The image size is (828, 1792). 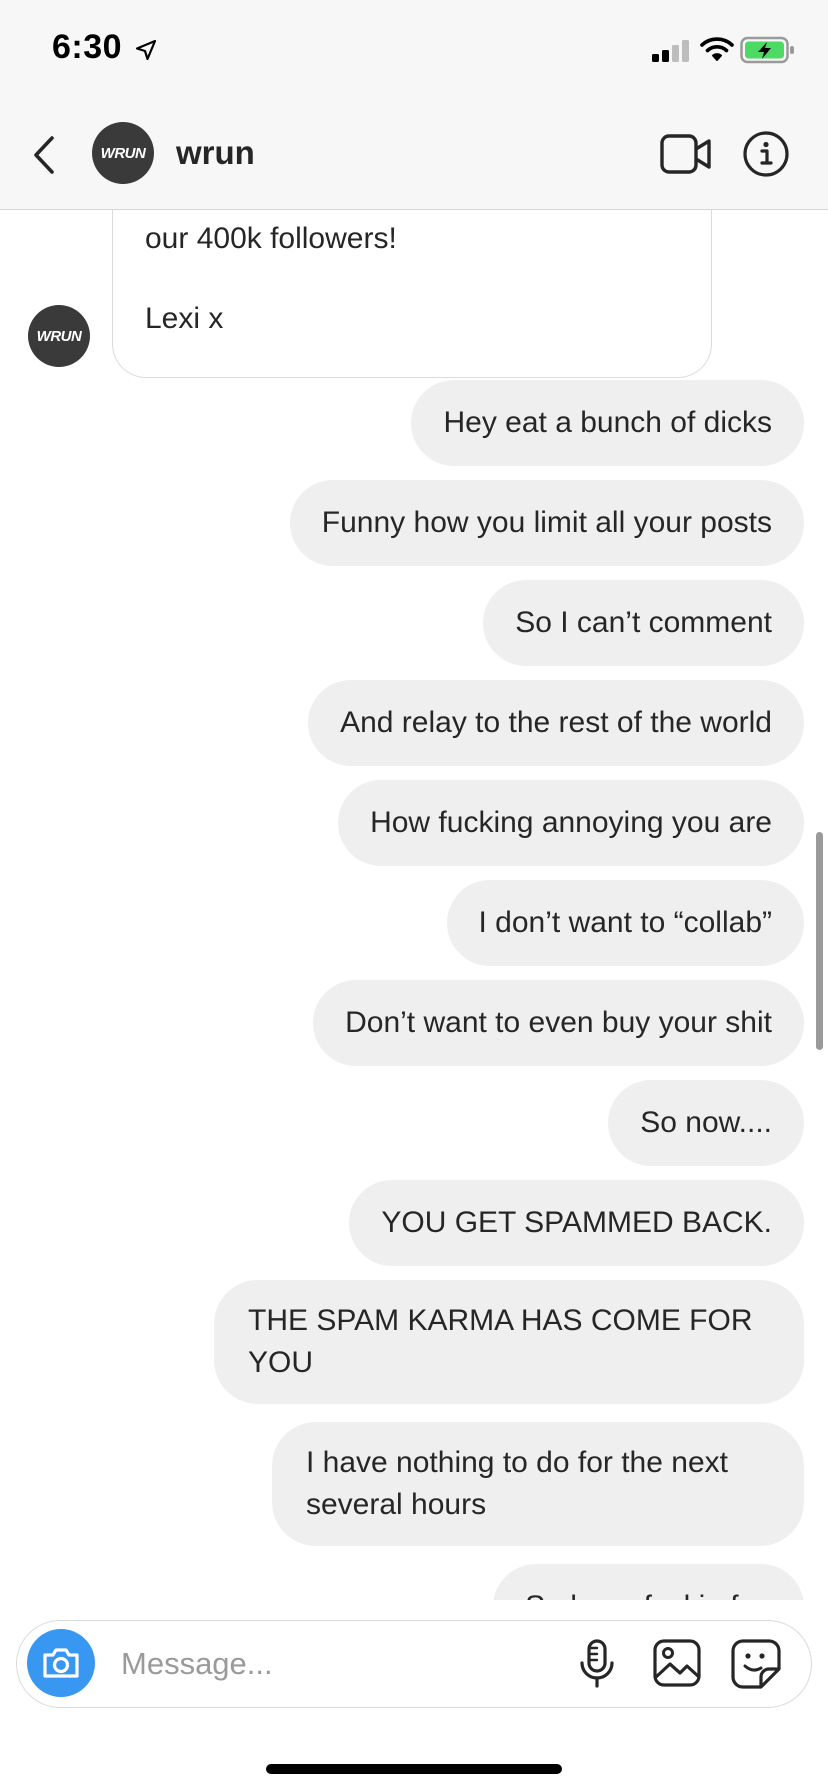 I want to click on status-bar: 6:30, so click(x=414, y=50).